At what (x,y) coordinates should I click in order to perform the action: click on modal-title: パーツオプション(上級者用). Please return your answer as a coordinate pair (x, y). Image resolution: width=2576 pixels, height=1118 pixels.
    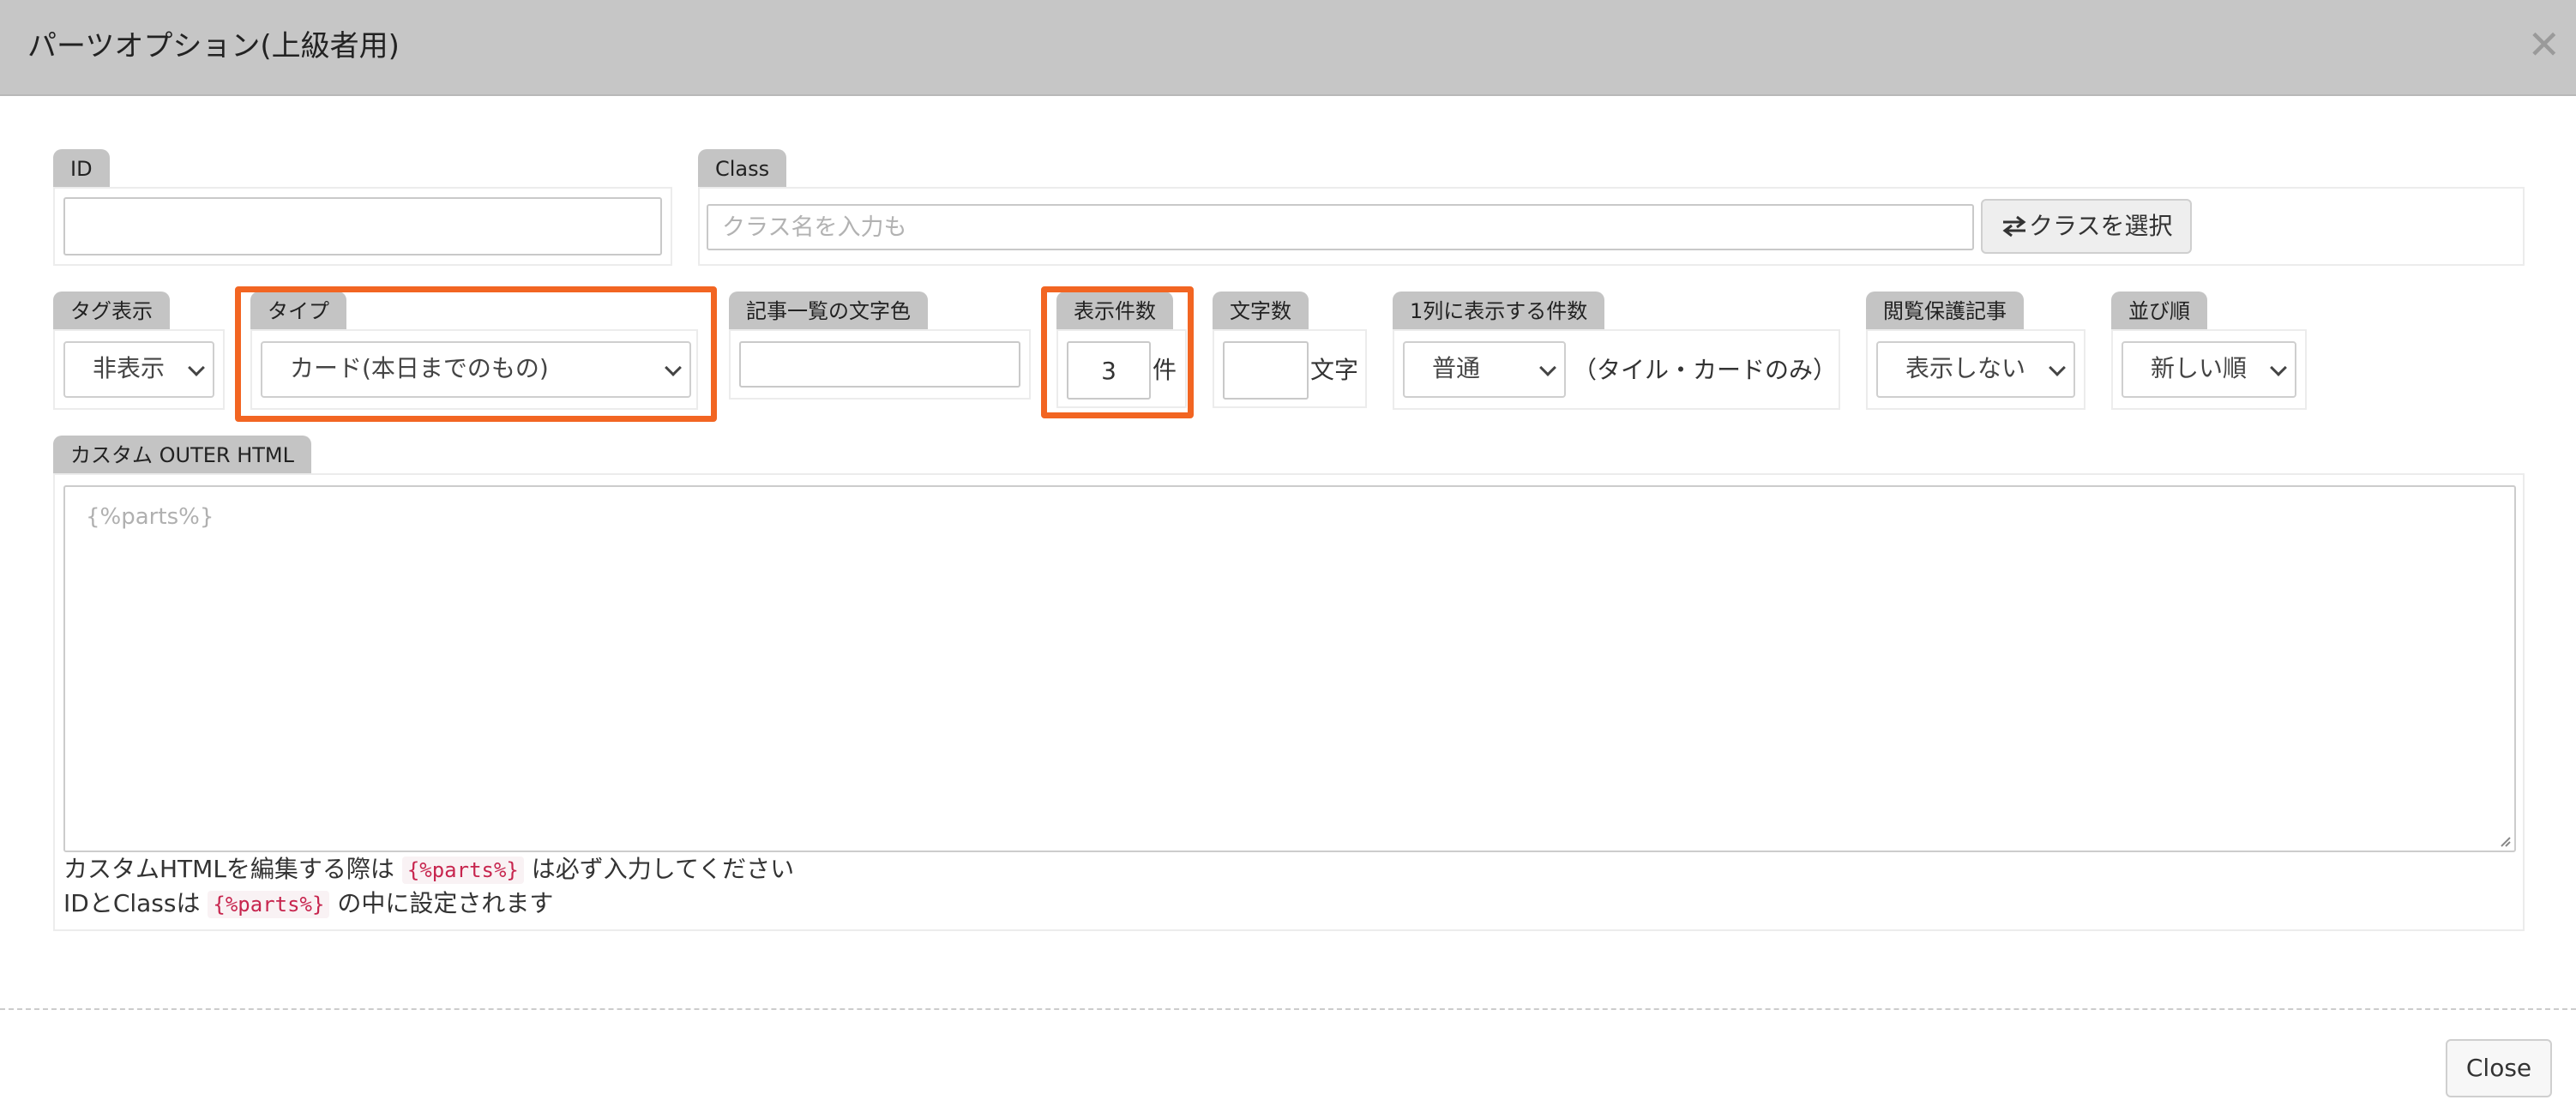
    Looking at the image, I should click on (213, 46).